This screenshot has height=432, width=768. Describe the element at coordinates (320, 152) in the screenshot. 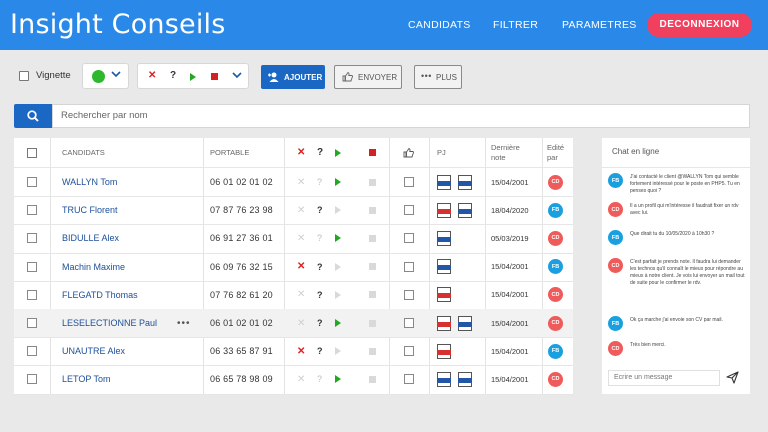

I see `header-question-icon: ?` at that location.